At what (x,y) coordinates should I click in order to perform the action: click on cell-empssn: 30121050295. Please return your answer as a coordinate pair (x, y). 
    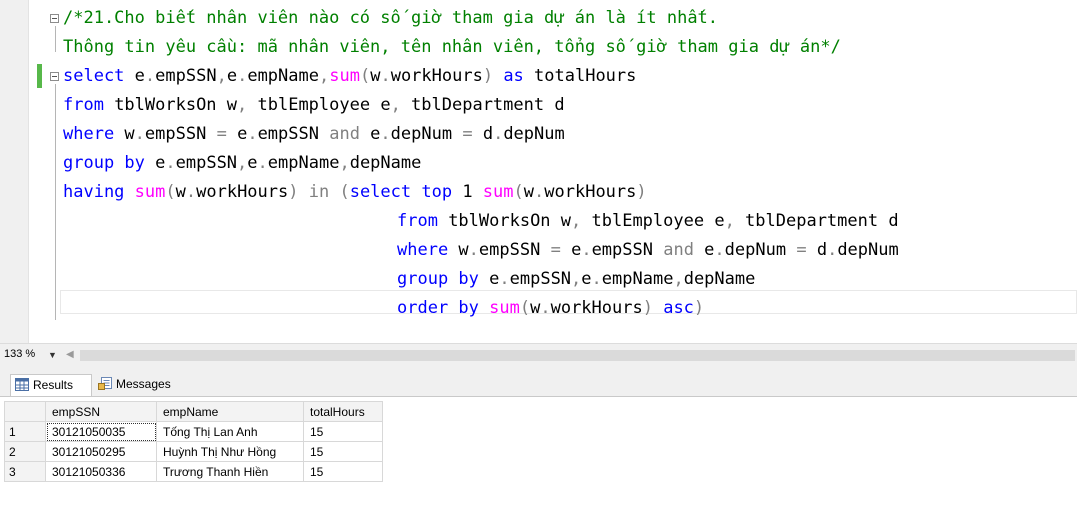
    Looking at the image, I should click on (101, 451).